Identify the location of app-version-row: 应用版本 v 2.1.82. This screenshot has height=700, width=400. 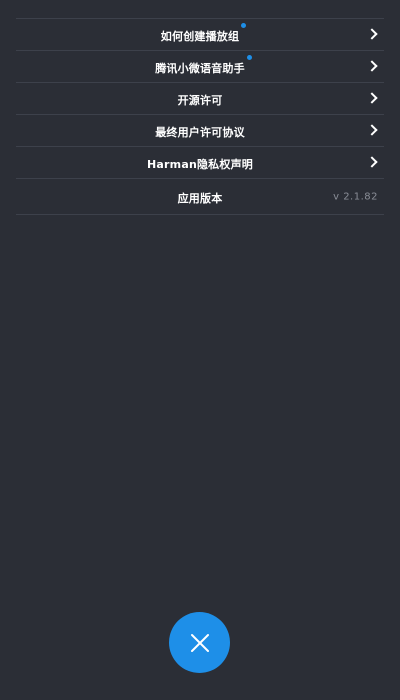
(200, 197).